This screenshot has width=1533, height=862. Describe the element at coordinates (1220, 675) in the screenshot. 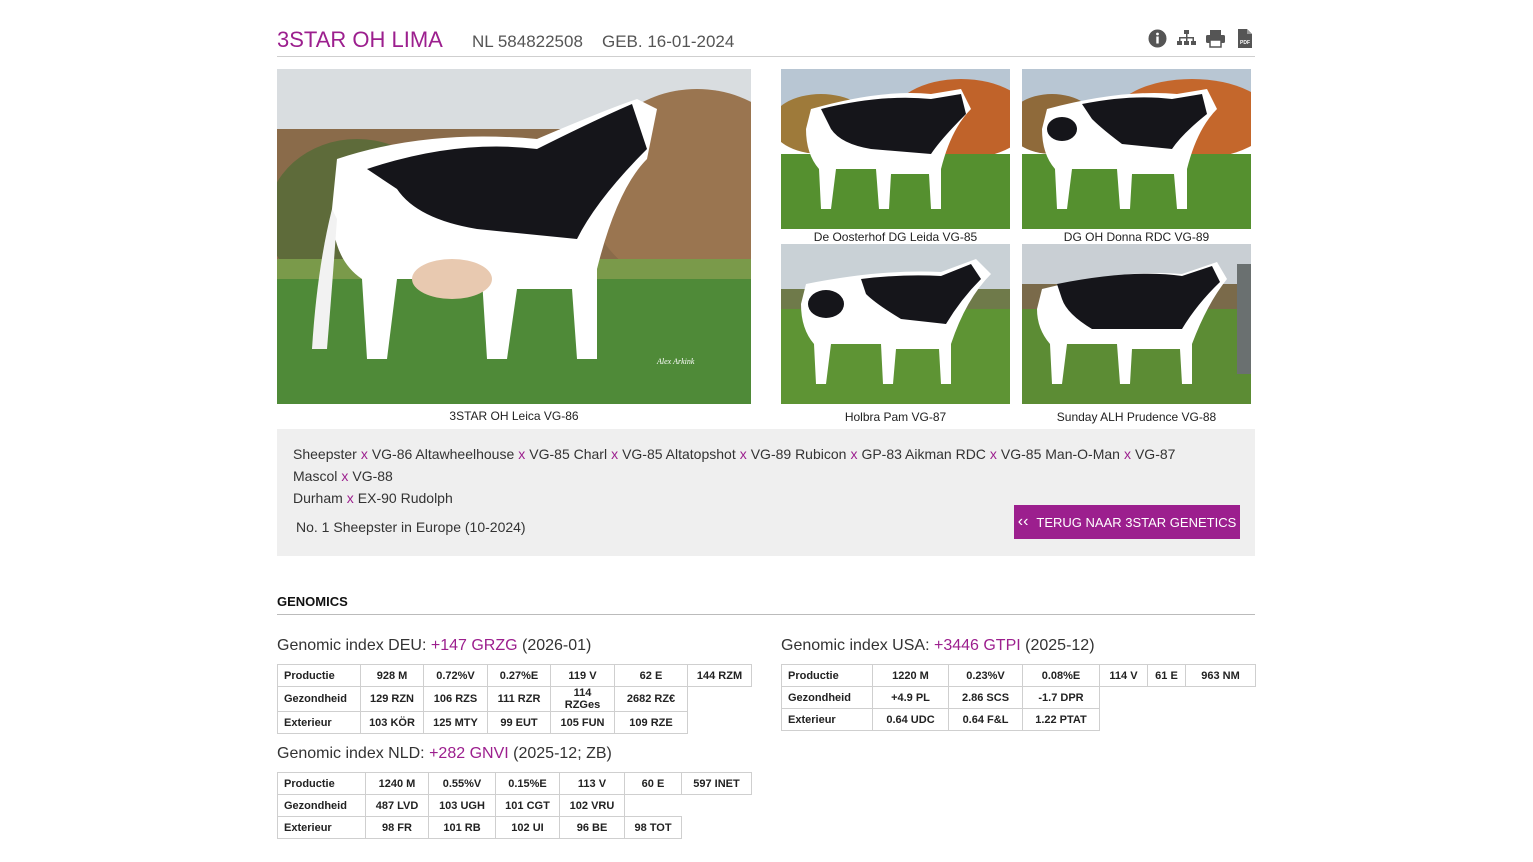

I see `table-cell: 963 NM` at that location.